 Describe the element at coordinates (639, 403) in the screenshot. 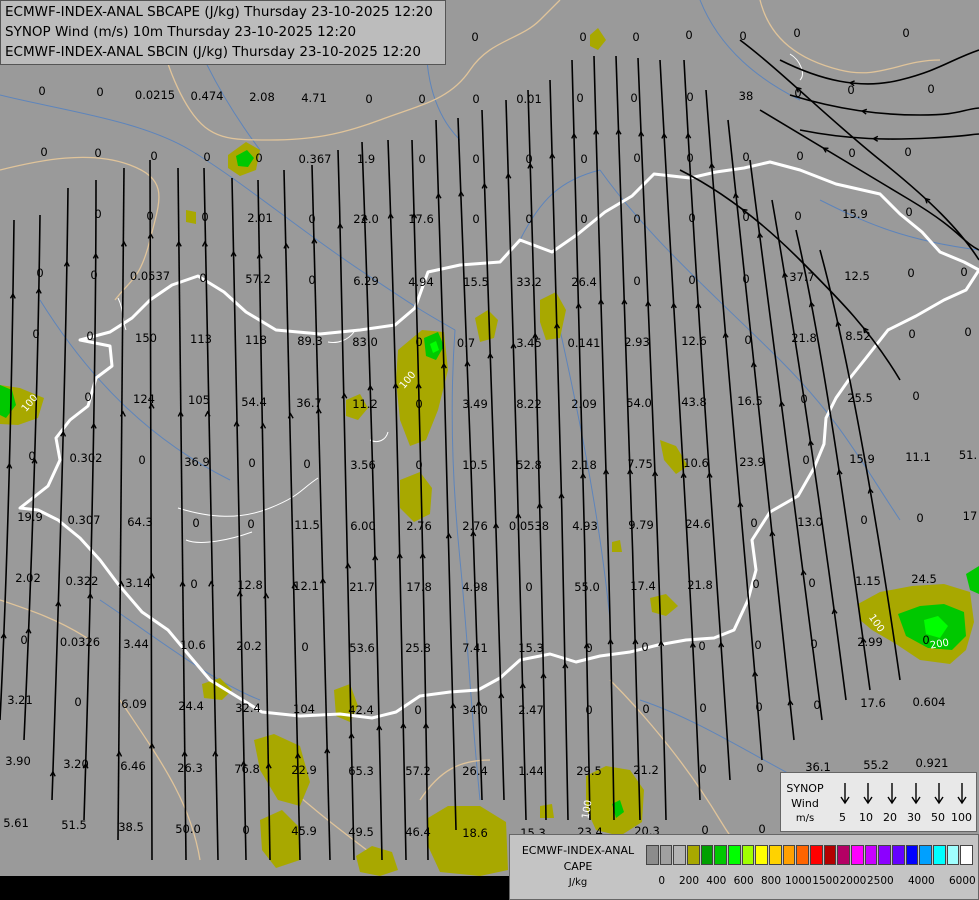

I see `cape-value-label: 54.0` at that location.